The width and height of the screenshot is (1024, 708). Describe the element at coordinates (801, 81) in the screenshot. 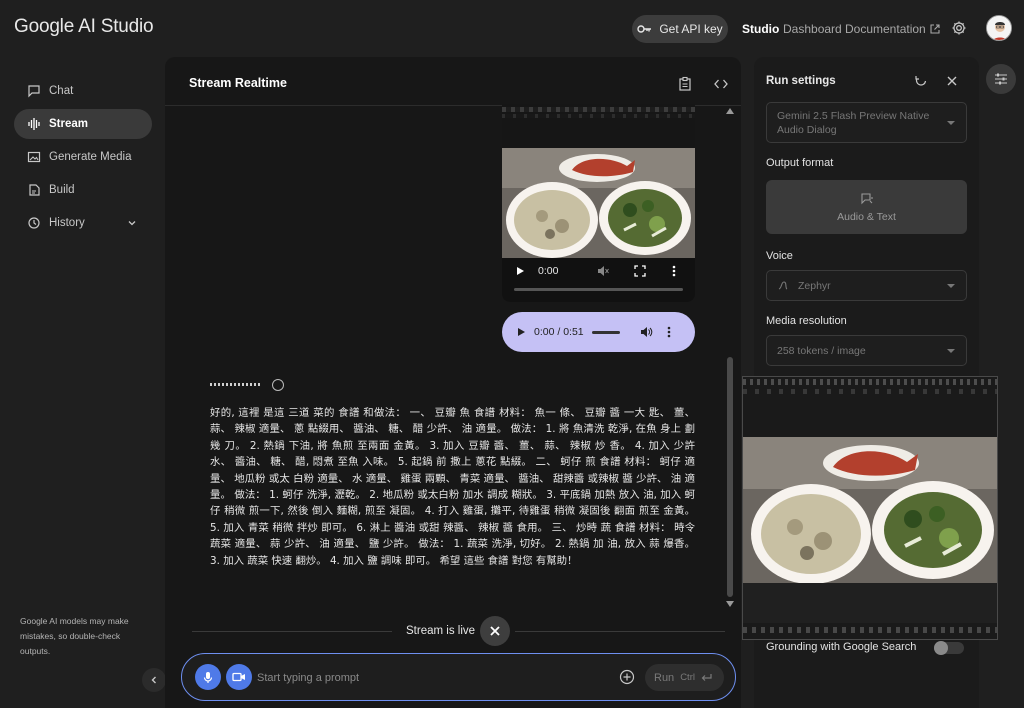

I see `run-settings-title: Run settings` at that location.